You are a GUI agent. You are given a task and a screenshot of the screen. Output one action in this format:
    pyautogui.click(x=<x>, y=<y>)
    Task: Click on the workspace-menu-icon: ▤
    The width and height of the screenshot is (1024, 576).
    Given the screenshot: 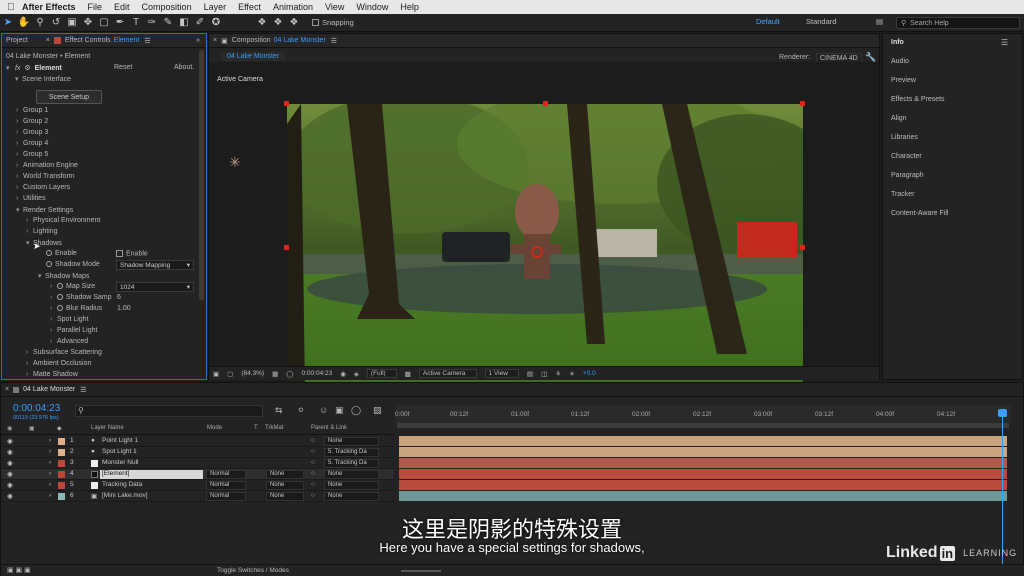 What is the action you would take?
    pyautogui.click(x=879, y=21)
    